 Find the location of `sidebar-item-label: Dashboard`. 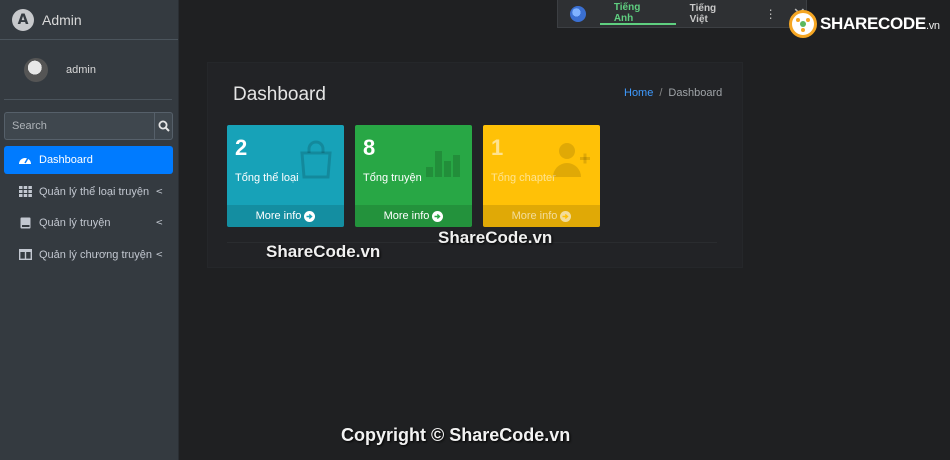

sidebar-item-label: Dashboard is located at coordinates (66, 160).